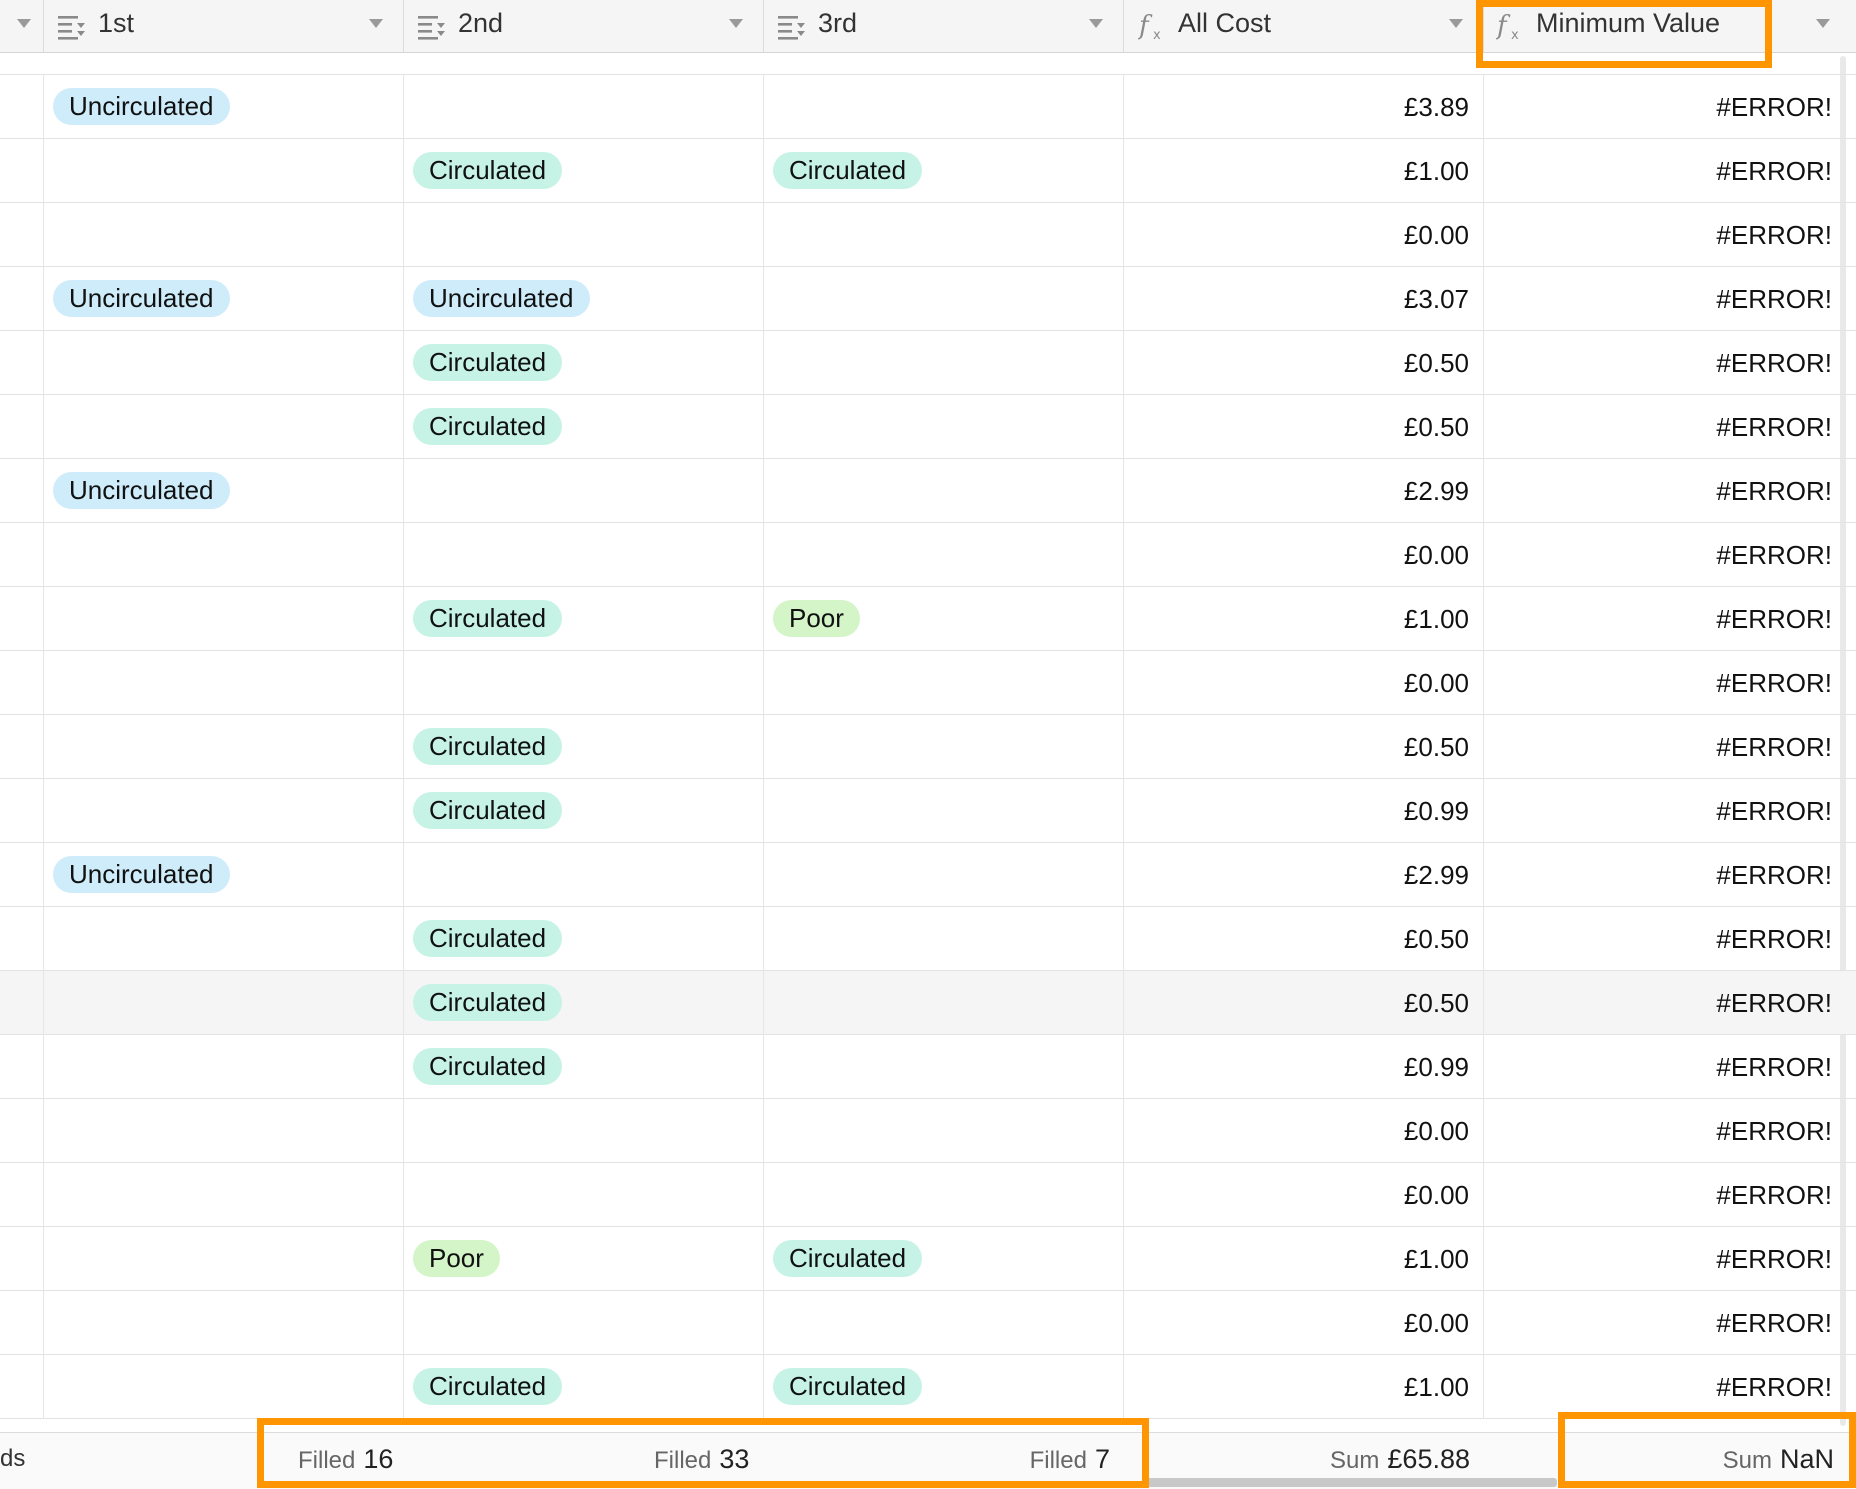 The width and height of the screenshot is (1856, 1489). What do you see at coordinates (944, 618) in the screenshot?
I see `cell-3rd: Poor` at bounding box center [944, 618].